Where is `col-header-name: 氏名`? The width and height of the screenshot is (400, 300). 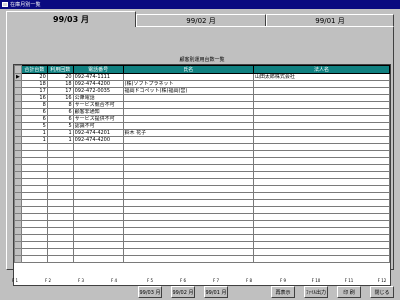
col-header-name: 氏名 is located at coordinates (188, 69).